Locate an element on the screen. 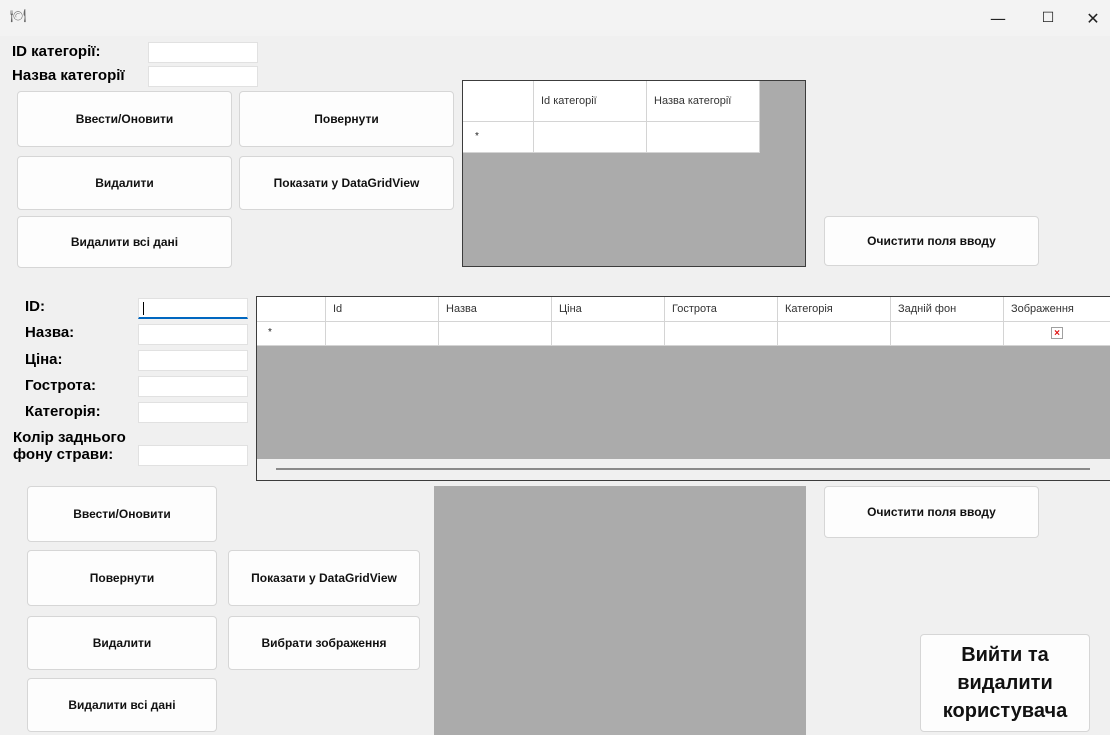 The height and width of the screenshot is (735, 1110). scrollbar-thumb is located at coordinates (683, 469).